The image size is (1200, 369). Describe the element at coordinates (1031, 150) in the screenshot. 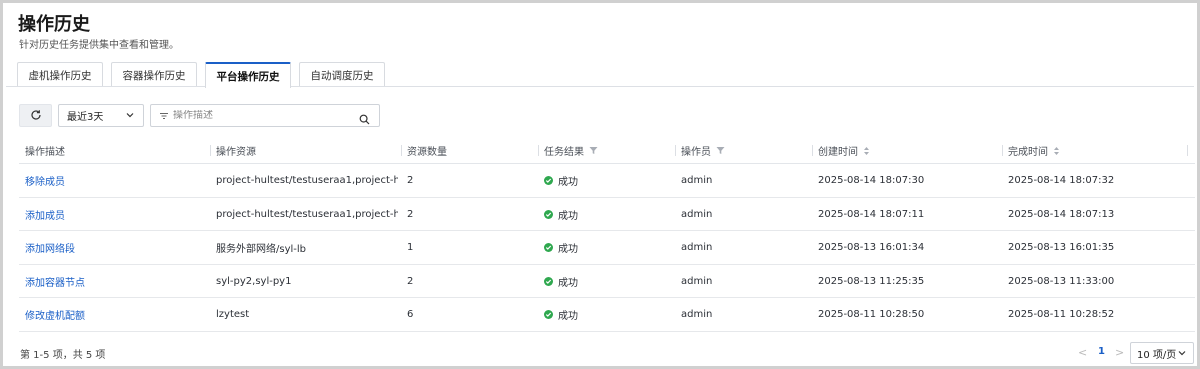

I see `col-header-finished: 完成时间` at that location.